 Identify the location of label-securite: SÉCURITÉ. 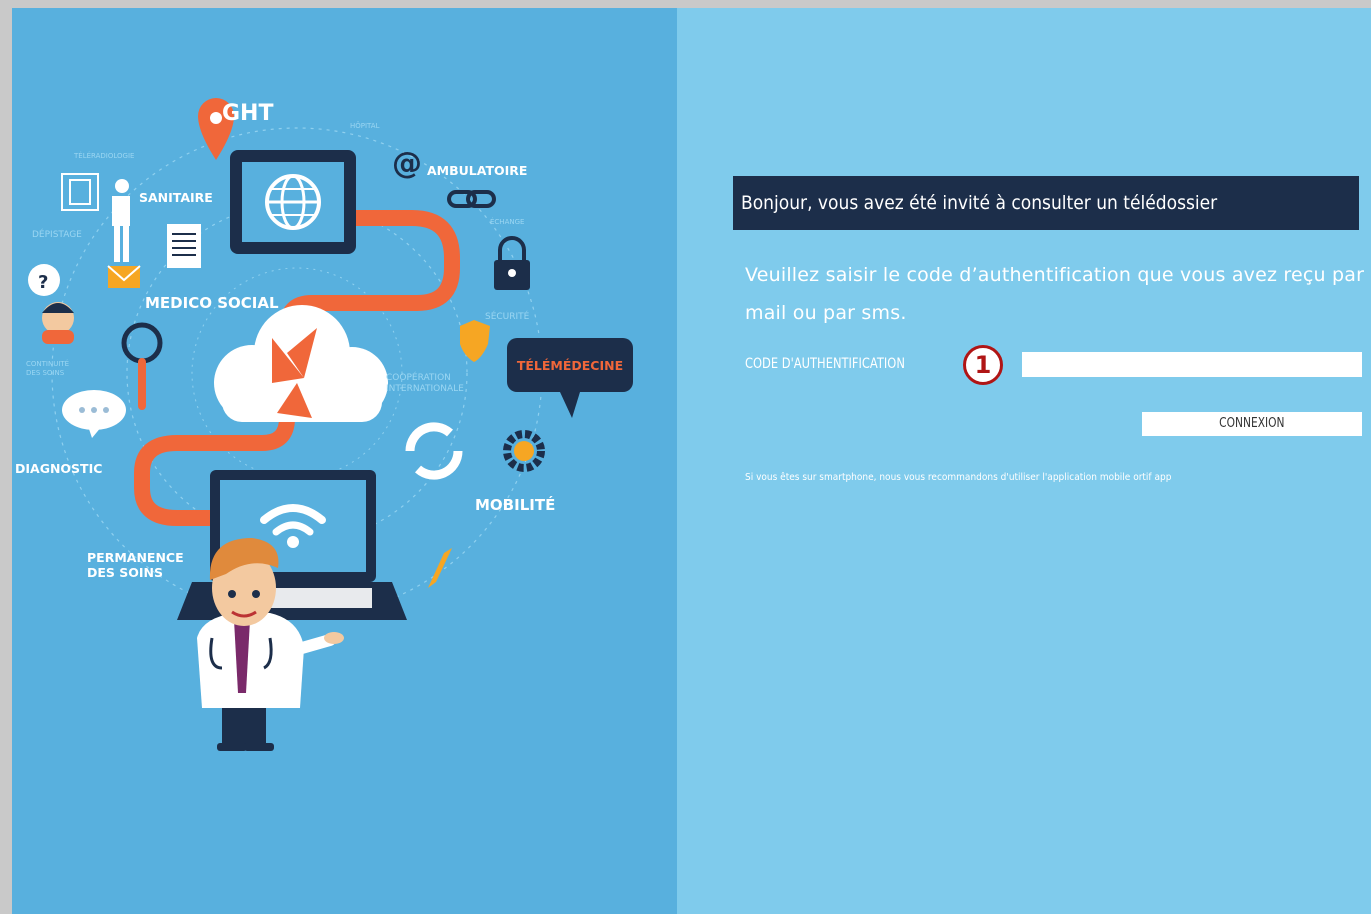
(507, 316).